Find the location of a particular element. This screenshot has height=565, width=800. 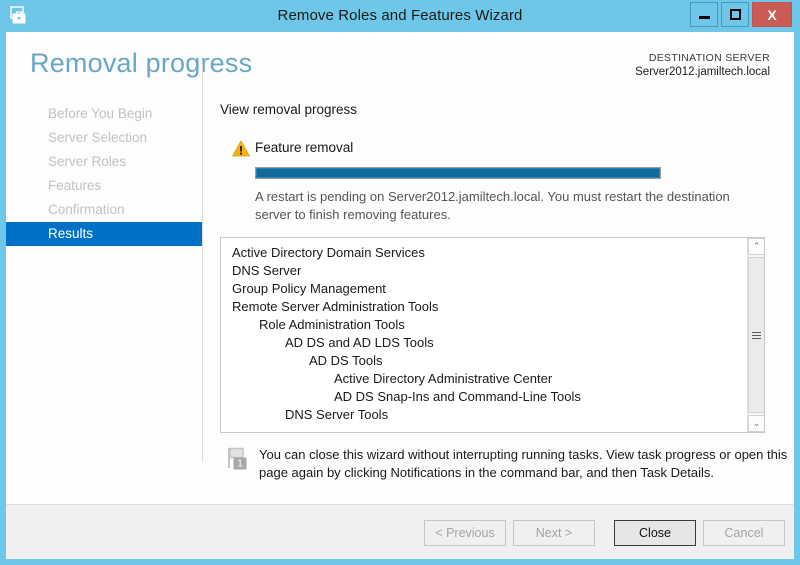

minimize-icon is located at coordinates (704, 17).